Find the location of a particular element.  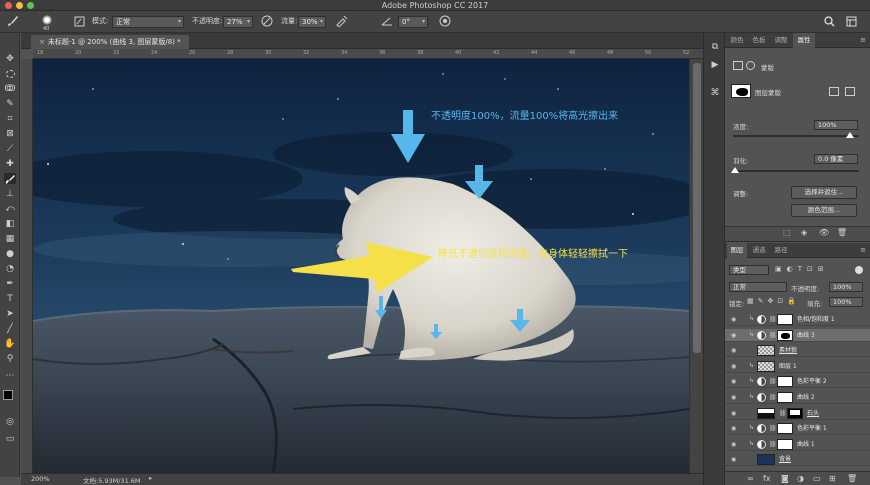

paths-panel-icon: ⌘ is located at coordinates (715, 93).